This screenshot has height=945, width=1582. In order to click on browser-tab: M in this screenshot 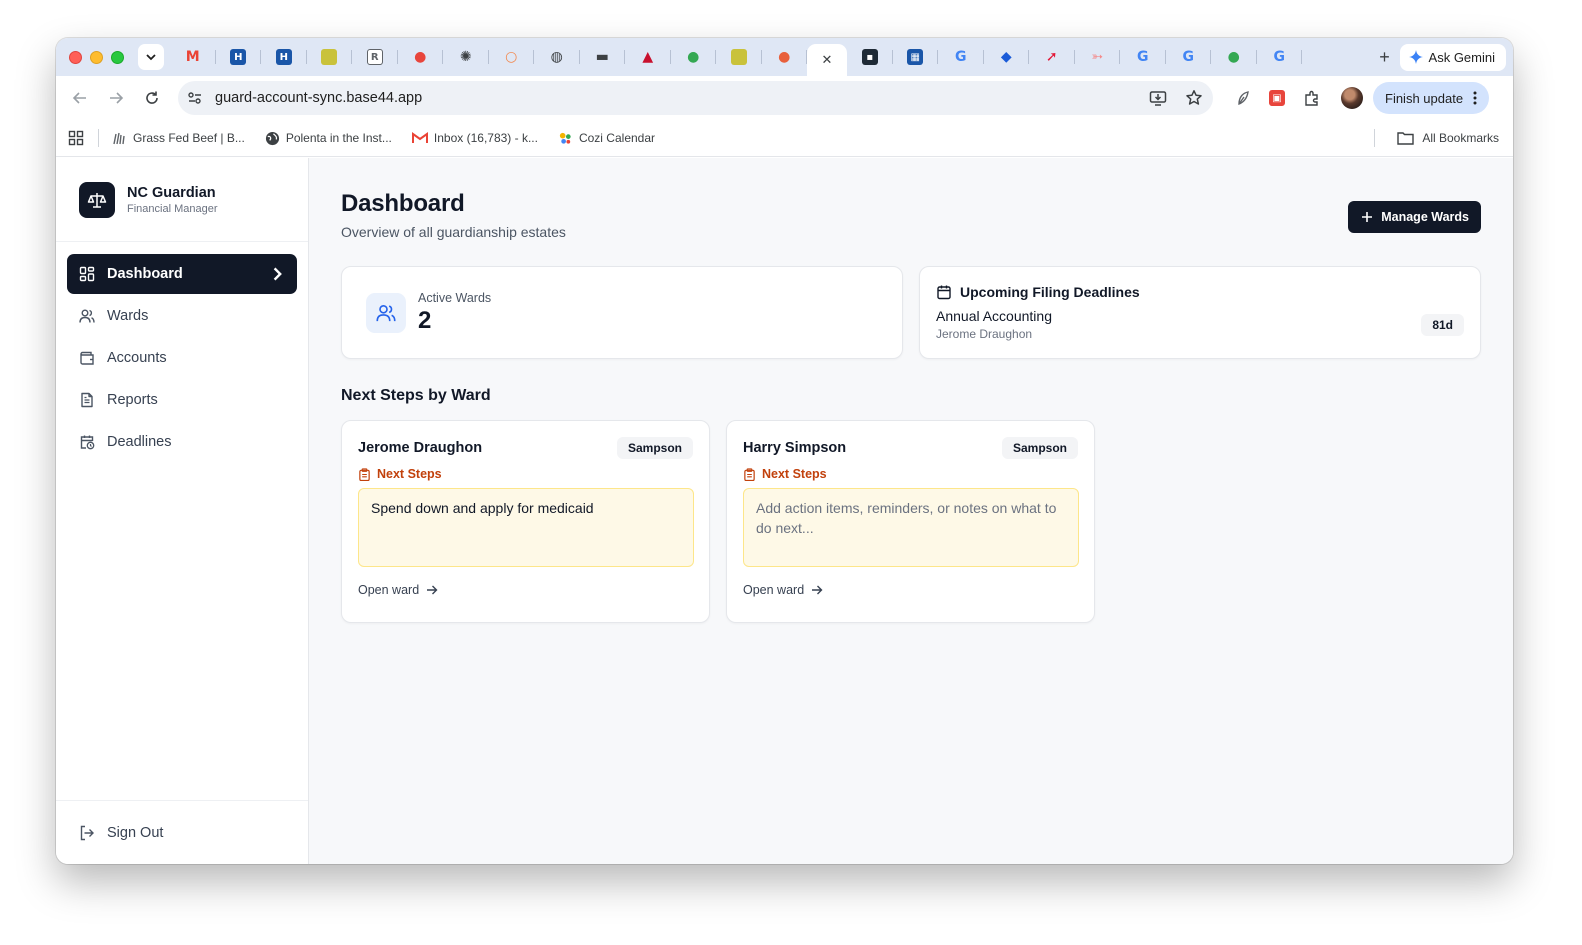, I will do `click(193, 57)`.